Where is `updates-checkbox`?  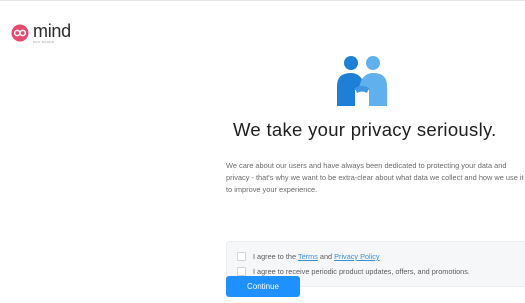 updates-checkbox is located at coordinates (241, 271).